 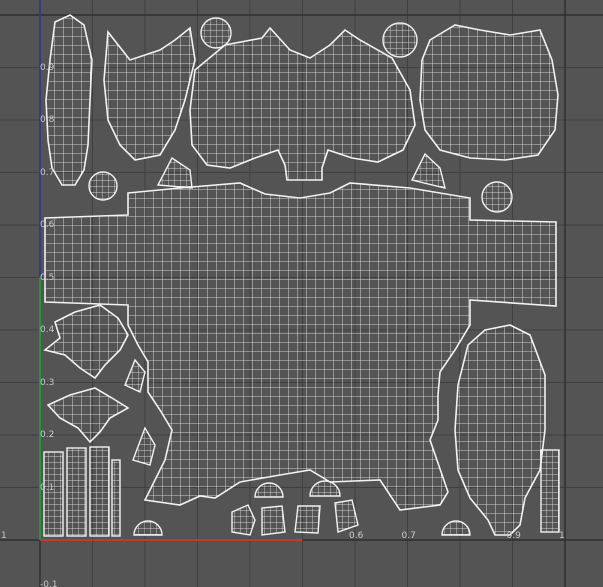 I want to click on u-tick-label: 0.7, so click(x=408, y=536).